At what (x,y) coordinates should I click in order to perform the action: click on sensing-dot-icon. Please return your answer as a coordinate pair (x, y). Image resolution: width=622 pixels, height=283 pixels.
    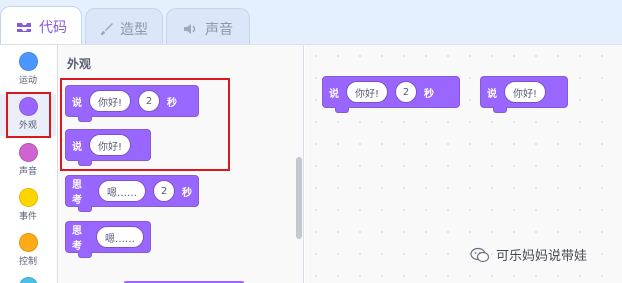
    Looking at the image, I should click on (28, 280).